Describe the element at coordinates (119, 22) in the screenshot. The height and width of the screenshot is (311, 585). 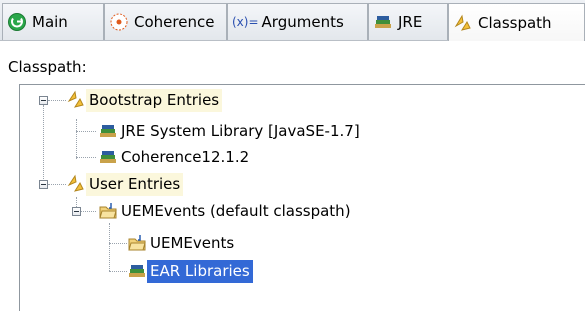
I see `coherence-icon` at that location.